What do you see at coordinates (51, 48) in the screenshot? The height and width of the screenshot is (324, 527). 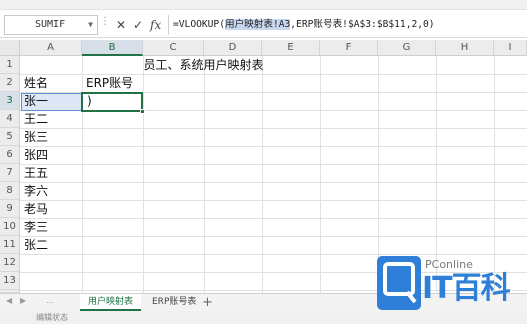 I see `column-header-a: A` at bounding box center [51, 48].